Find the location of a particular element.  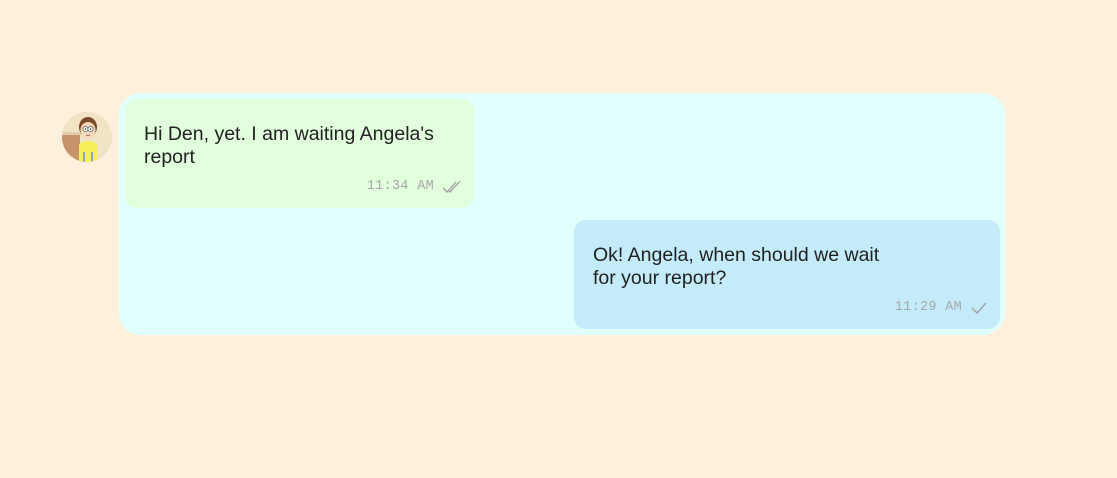

message-time: 11:29 AM is located at coordinates (928, 307).